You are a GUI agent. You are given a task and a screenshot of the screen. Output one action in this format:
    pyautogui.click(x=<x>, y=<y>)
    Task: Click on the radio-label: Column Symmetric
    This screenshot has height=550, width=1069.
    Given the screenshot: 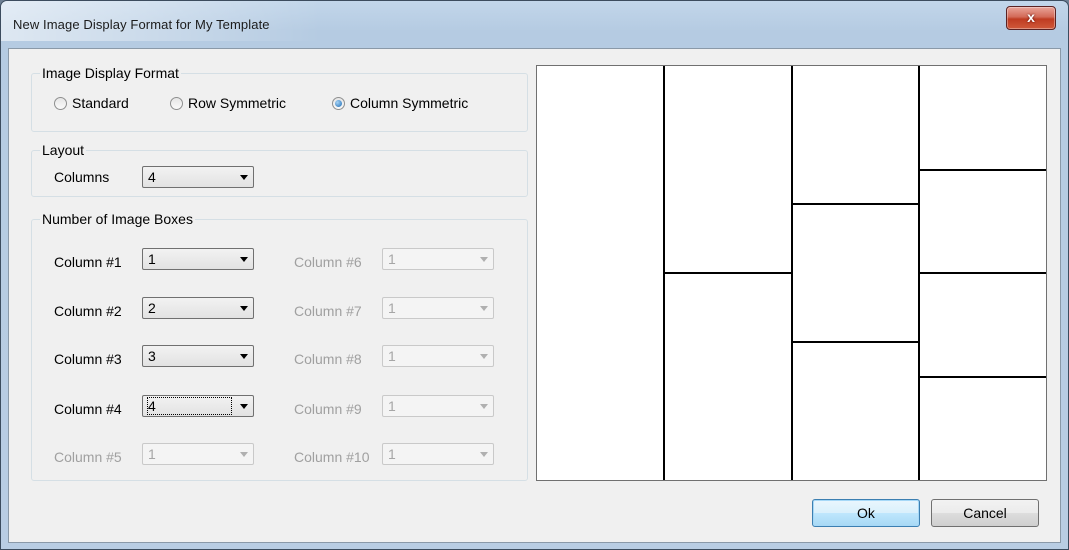 What is the action you would take?
    pyautogui.click(x=409, y=103)
    